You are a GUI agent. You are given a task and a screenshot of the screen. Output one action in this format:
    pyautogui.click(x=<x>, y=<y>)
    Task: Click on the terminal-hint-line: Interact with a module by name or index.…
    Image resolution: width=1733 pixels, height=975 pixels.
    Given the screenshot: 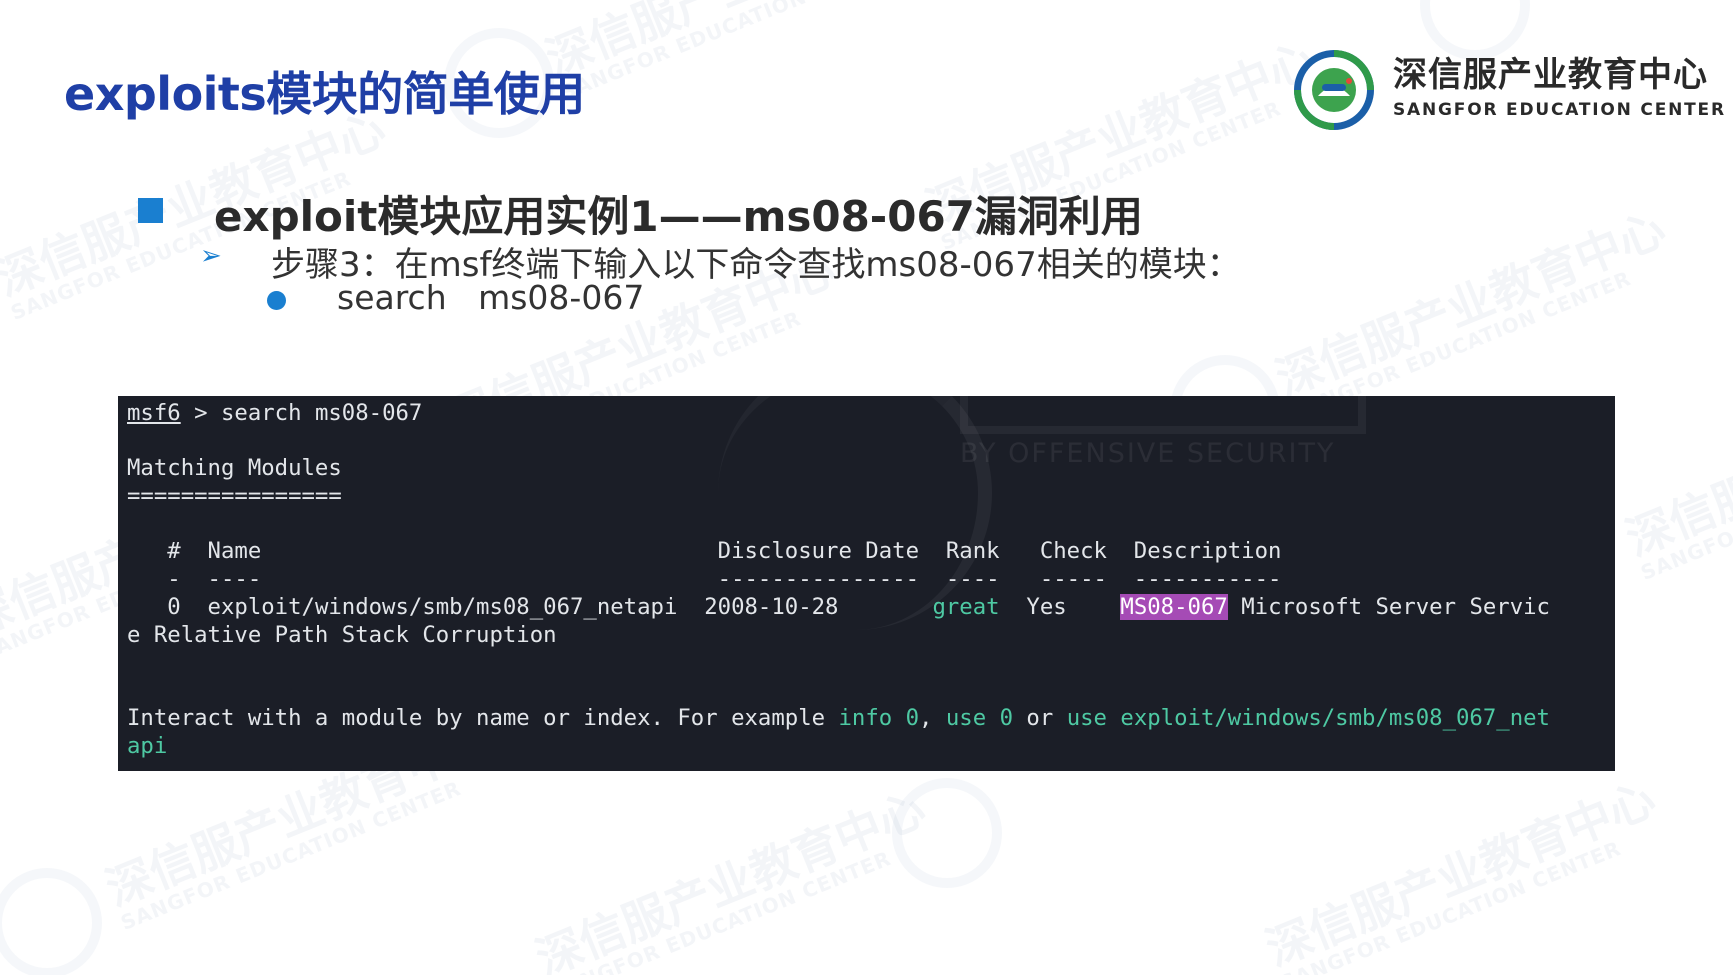 What is the action you would take?
    pyautogui.click(x=838, y=718)
    